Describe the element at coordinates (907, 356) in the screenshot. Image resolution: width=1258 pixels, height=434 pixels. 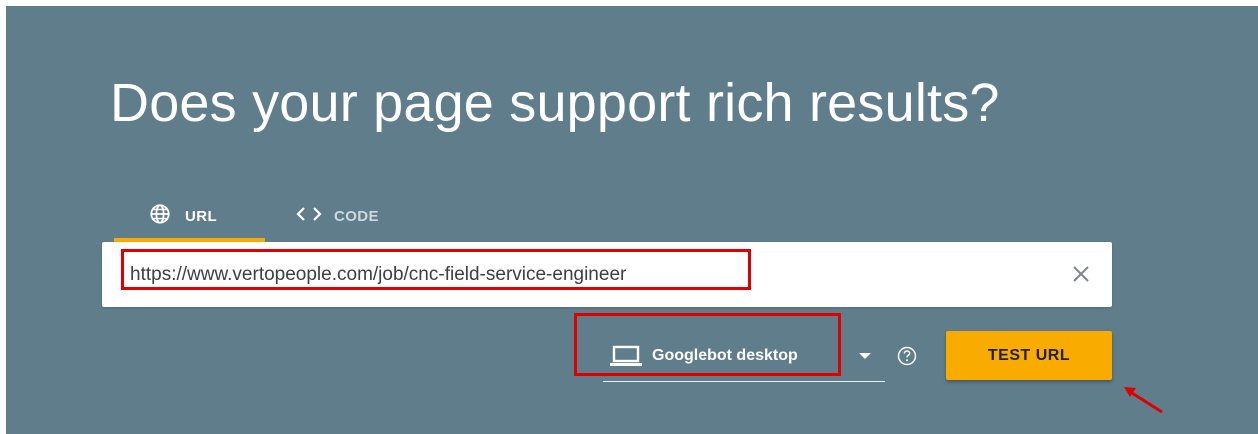
I see `help-circle-icon` at that location.